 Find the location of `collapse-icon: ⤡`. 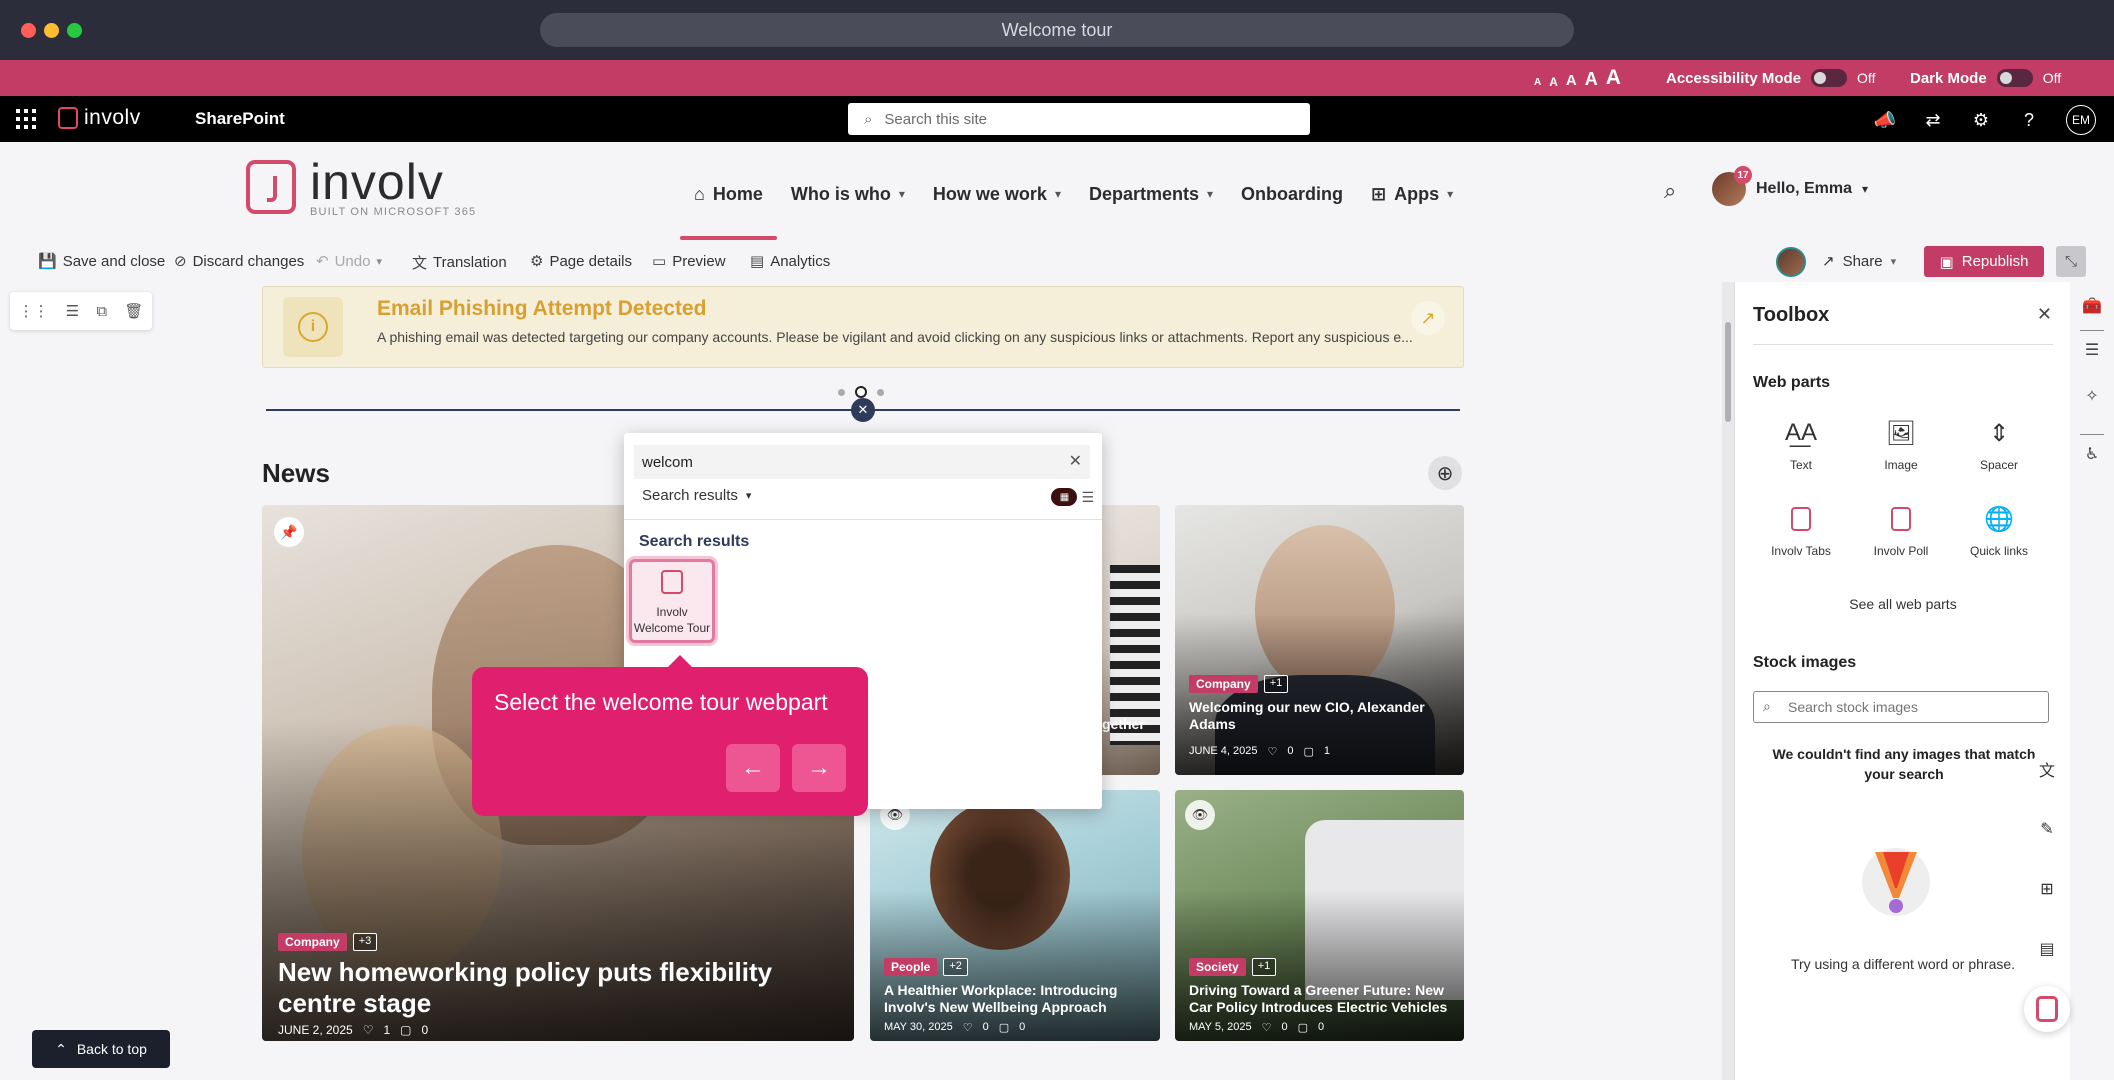

collapse-icon: ⤡ is located at coordinates (2071, 261).